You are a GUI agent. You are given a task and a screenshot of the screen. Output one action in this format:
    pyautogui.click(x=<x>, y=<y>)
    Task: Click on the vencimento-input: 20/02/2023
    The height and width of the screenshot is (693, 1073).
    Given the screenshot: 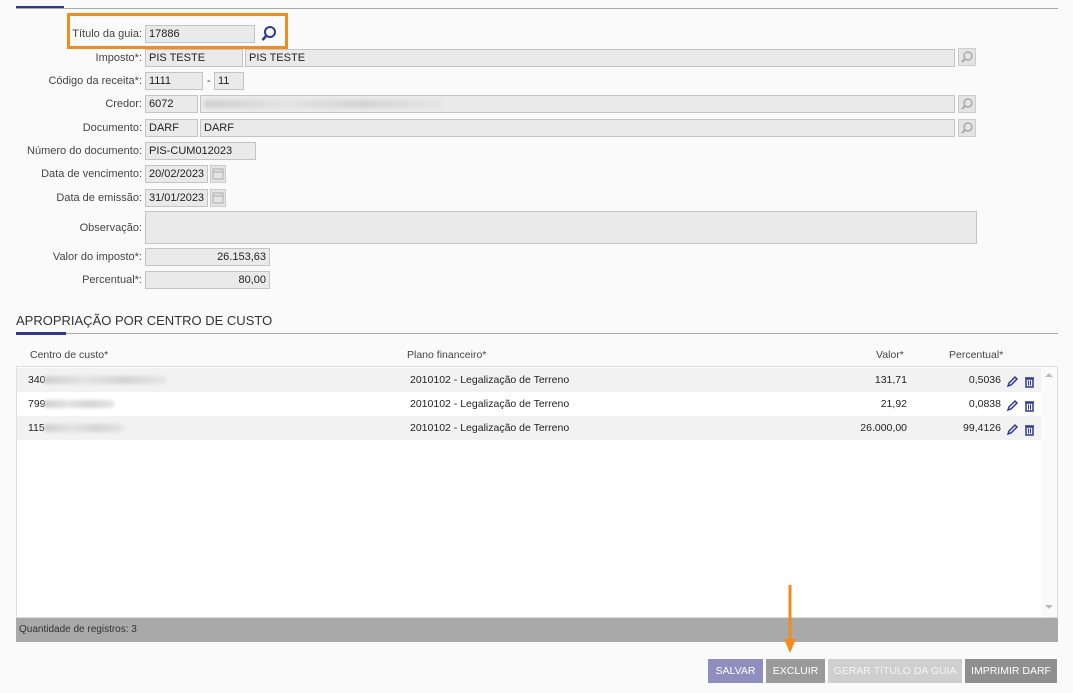 What is the action you would take?
    pyautogui.click(x=176, y=174)
    